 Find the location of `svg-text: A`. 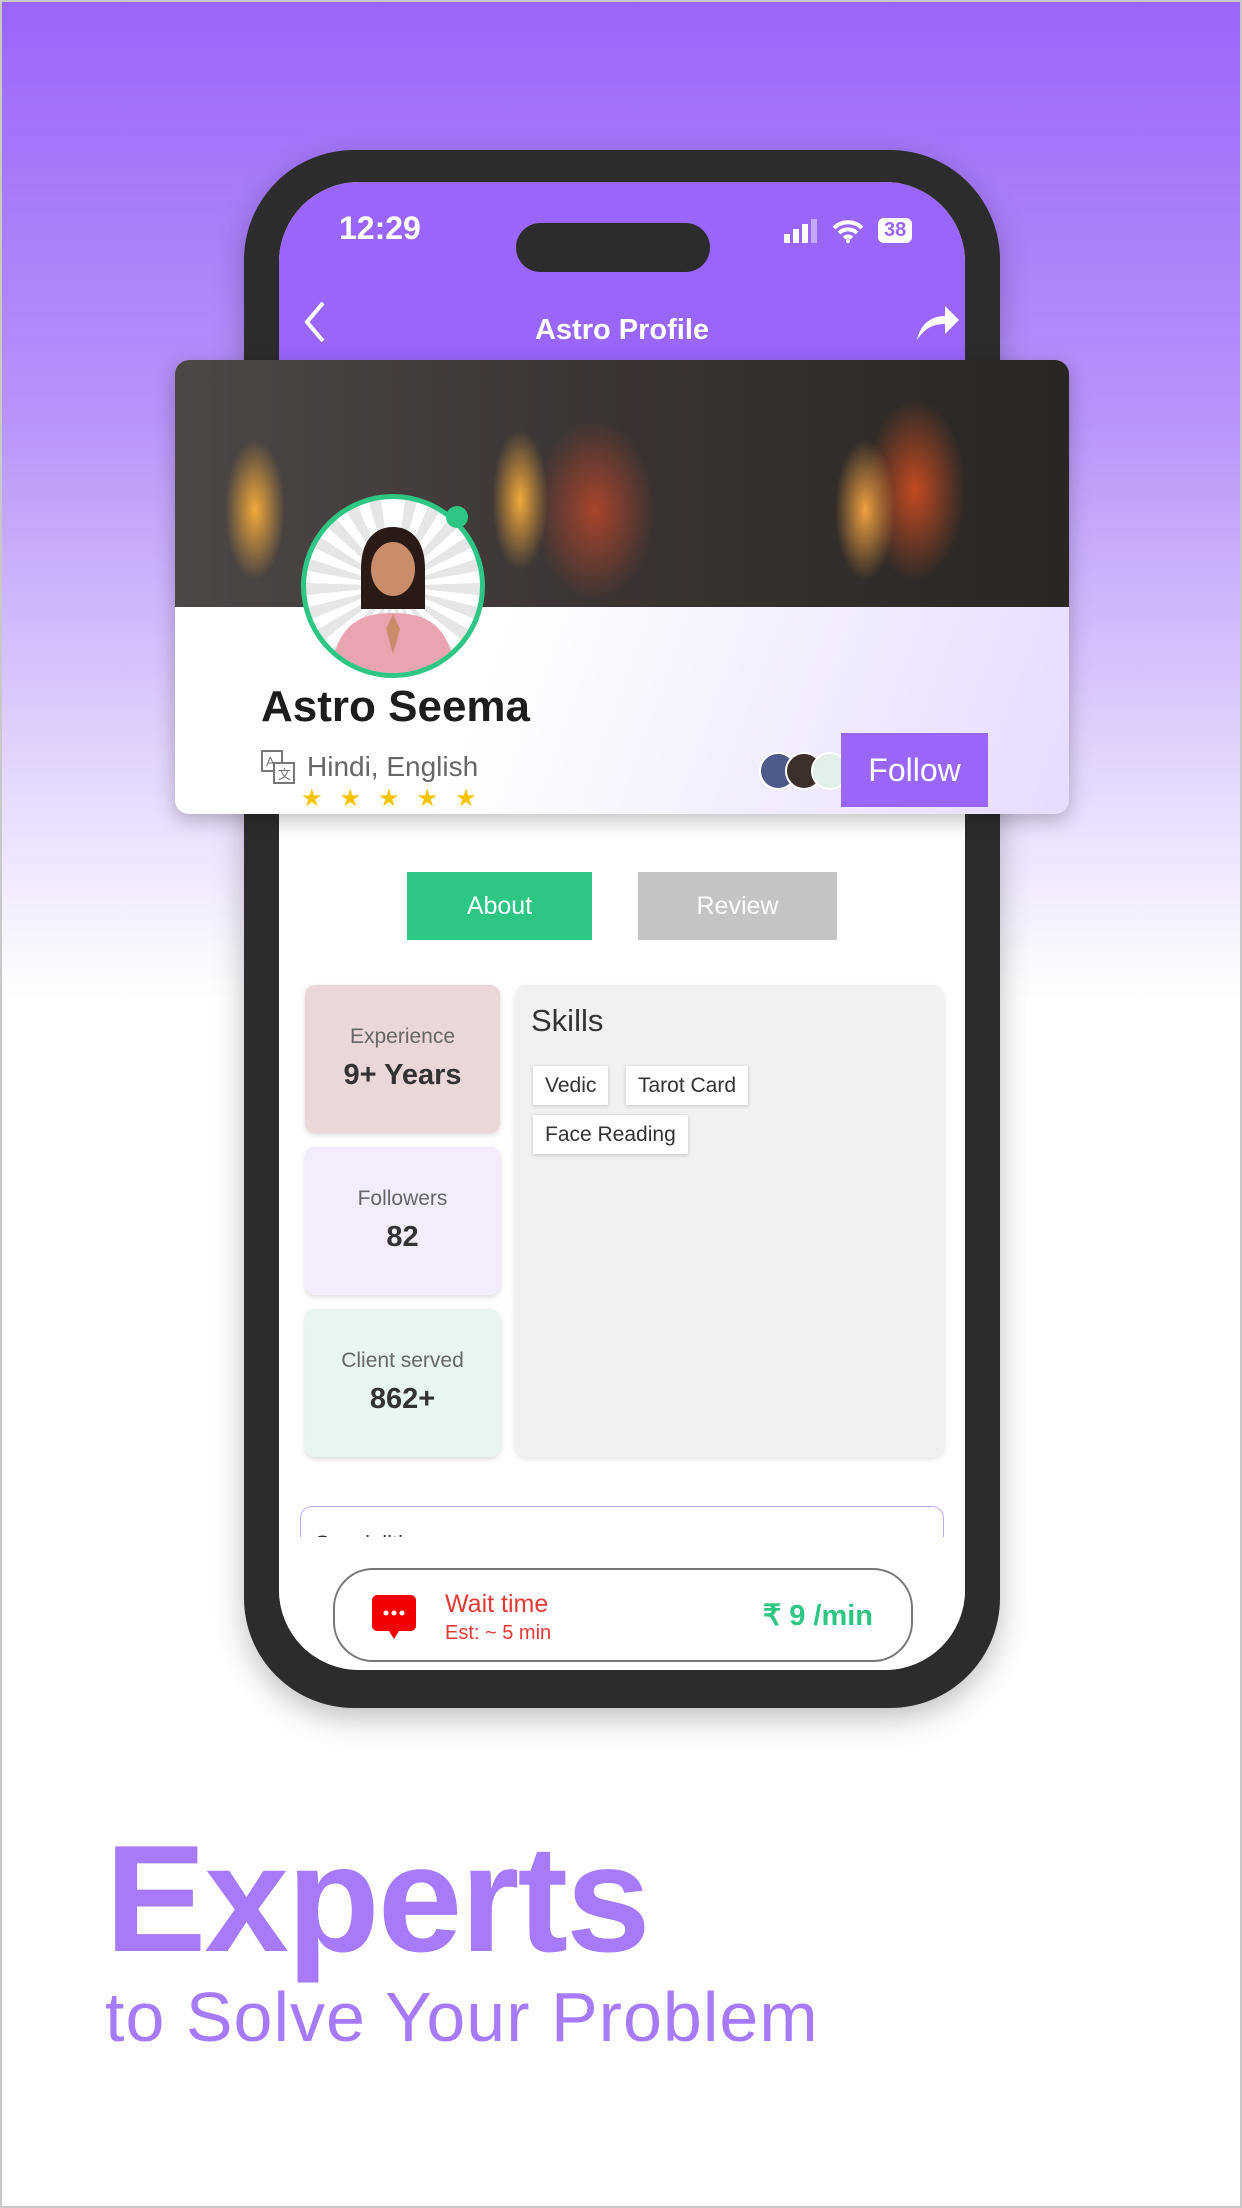

svg-text: A is located at coordinates (270, 761).